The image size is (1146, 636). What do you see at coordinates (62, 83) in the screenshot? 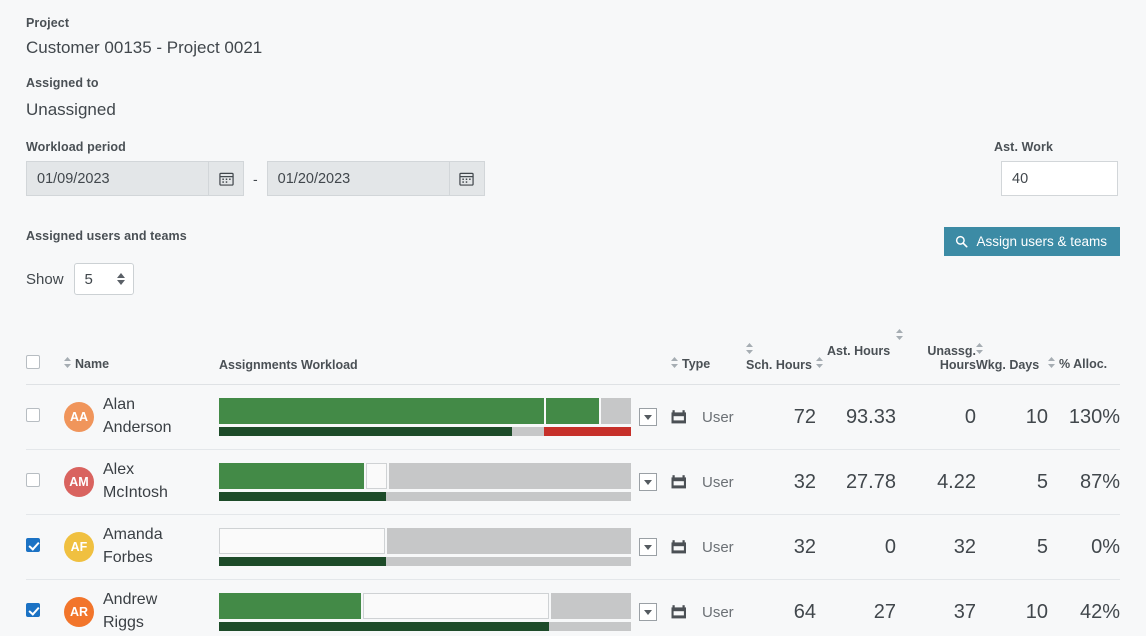
I see `assigned-to-label: Assigned to` at bounding box center [62, 83].